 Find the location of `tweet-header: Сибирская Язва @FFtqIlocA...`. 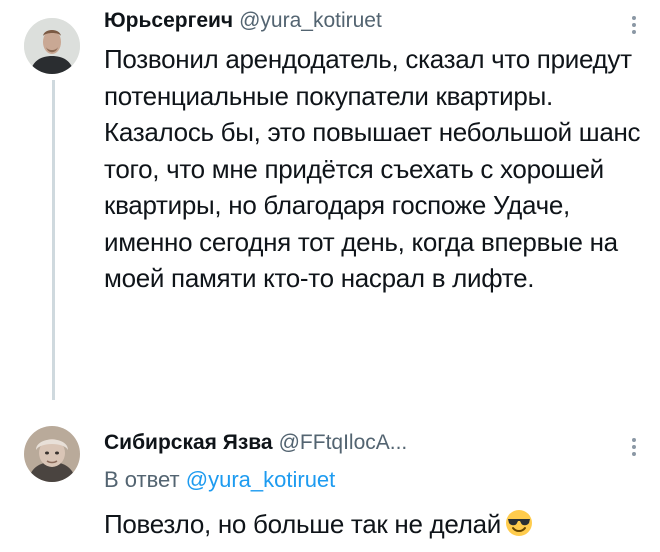

tweet-header: Сибирская Язва @FFtqIlocA... is located at coordinates (255, 443).